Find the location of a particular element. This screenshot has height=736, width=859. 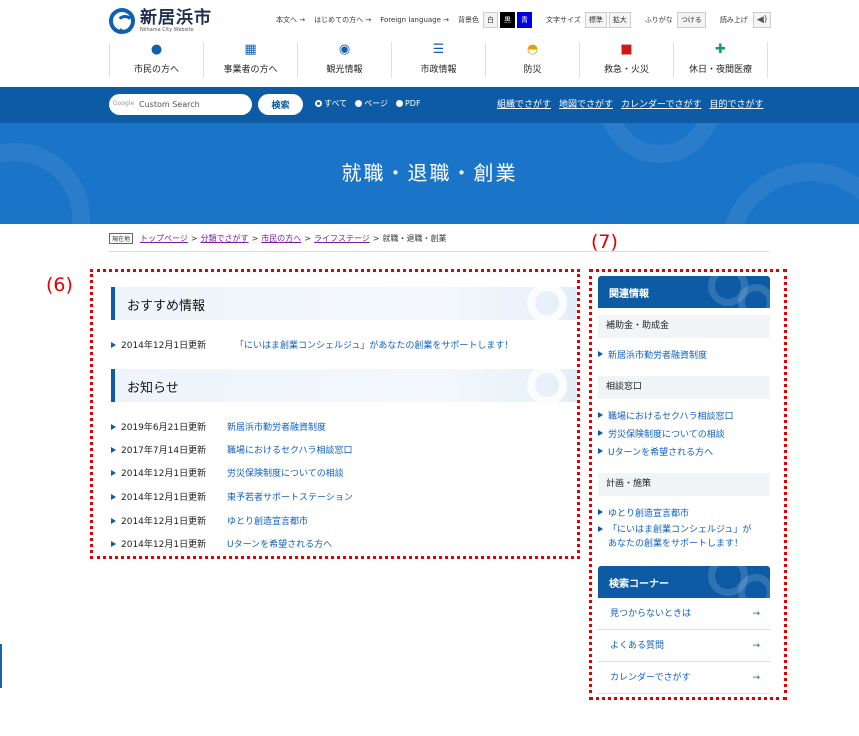

list-item: 2014年12月1日更新 労災保険制度についての相談 is located at coordinates (227, 472).